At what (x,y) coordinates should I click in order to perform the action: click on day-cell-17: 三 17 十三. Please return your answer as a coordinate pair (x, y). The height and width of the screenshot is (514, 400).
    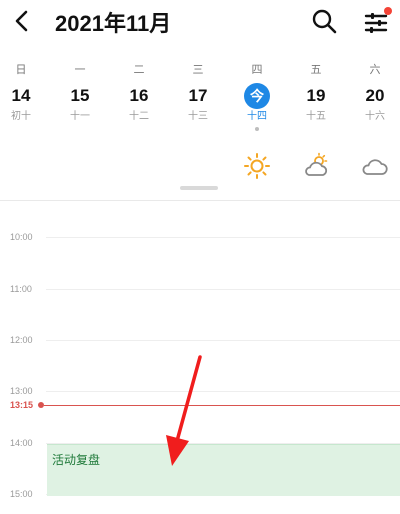
    Looking at the image, I should click on (198, 122).